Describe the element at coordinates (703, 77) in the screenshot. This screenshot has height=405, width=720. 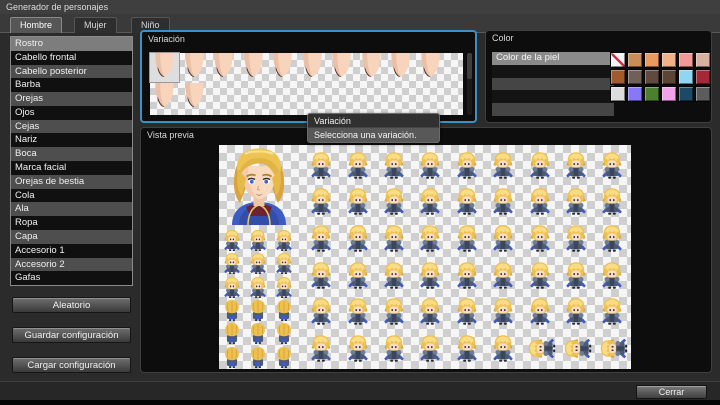
I see `swatch-crimson` at that location.